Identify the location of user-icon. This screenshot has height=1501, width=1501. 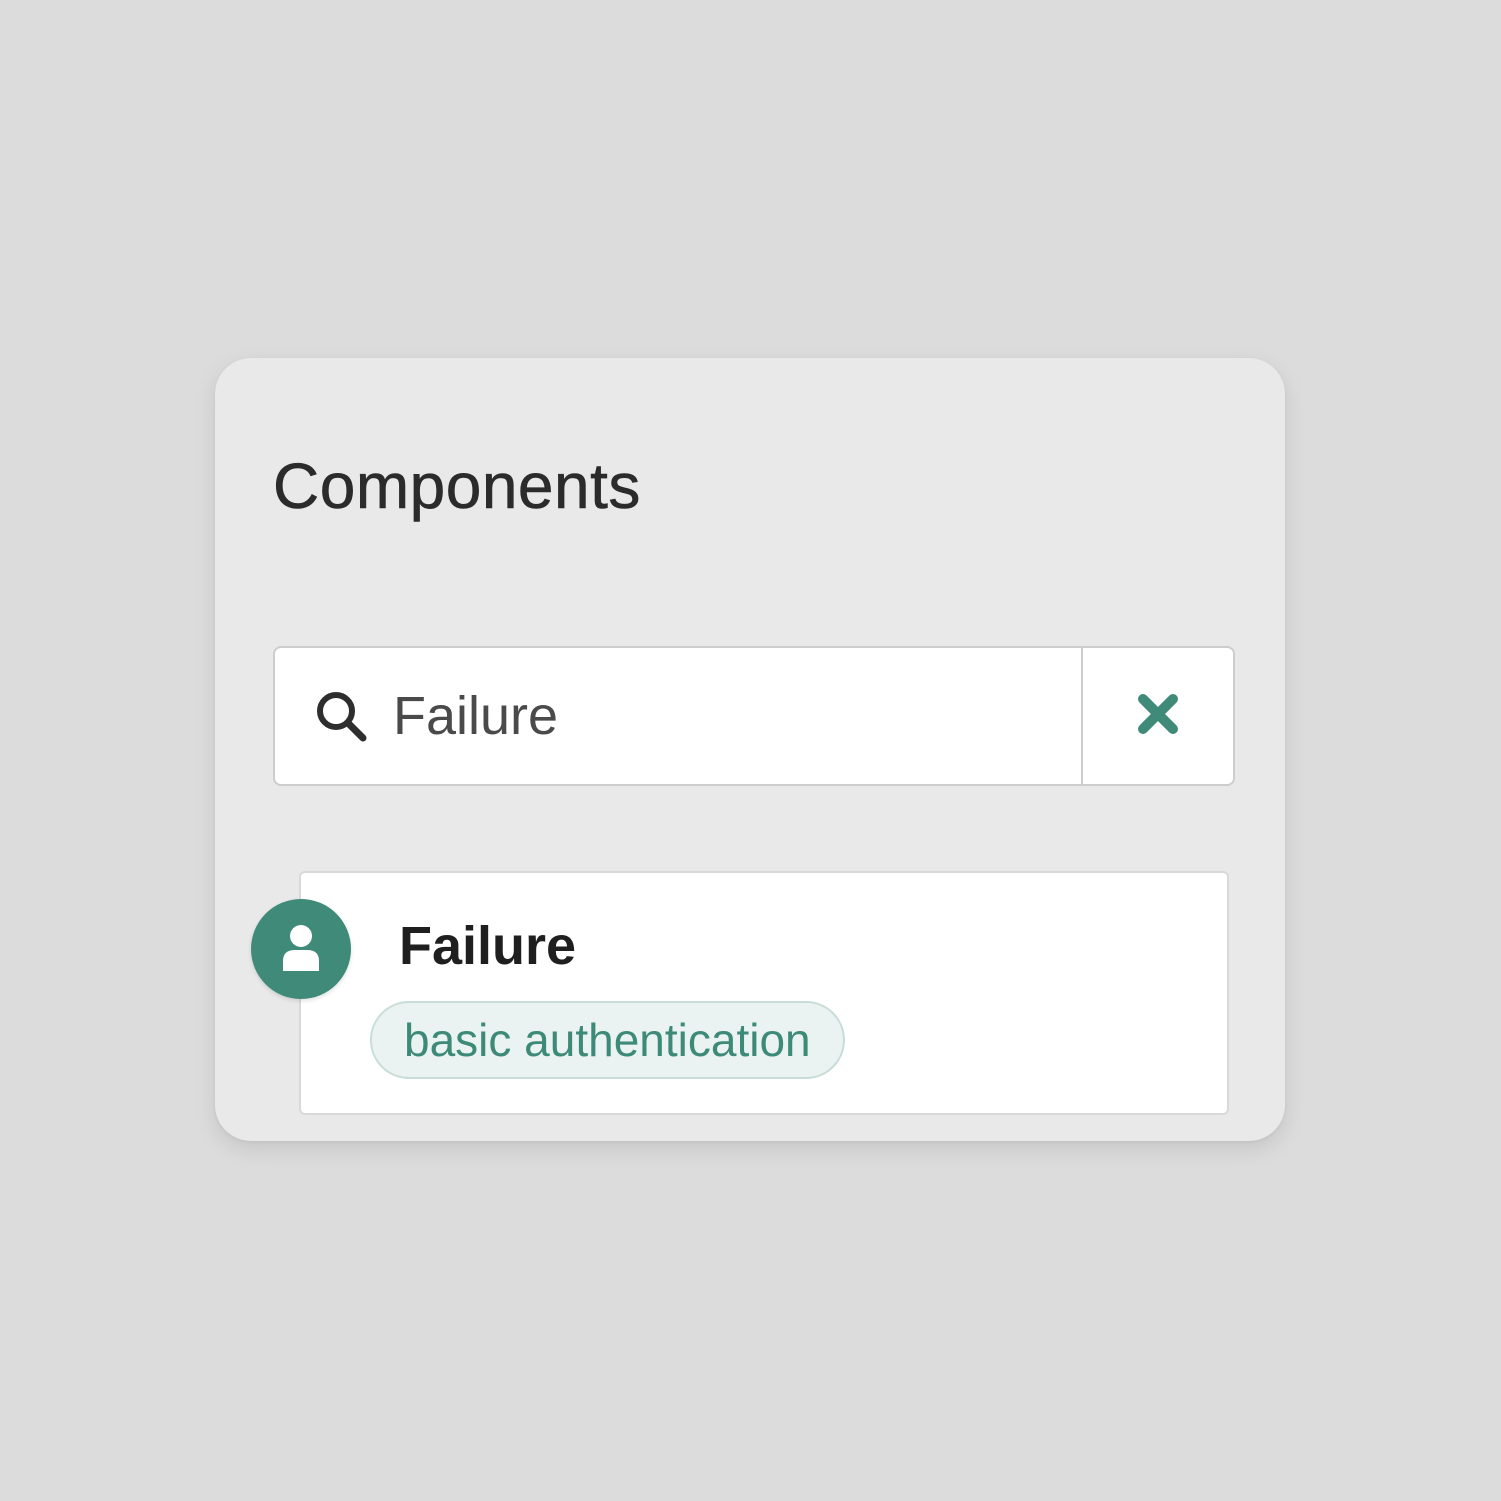
(301, 949).